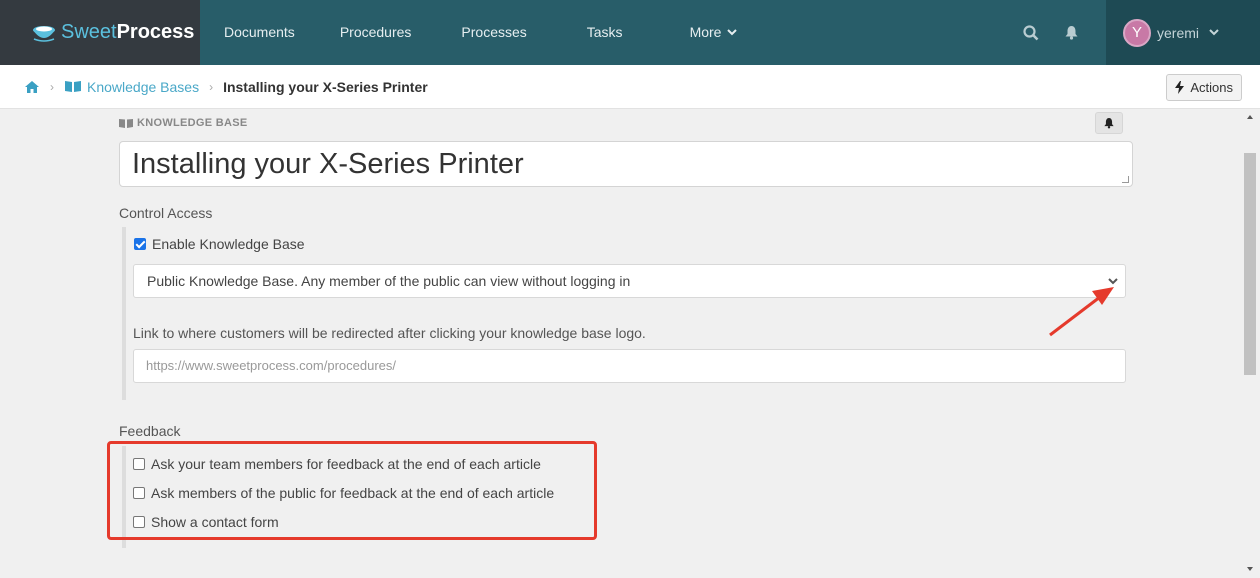  What do you see at coordinates (1250, 264) in the screenshot?
I see `scrollbar-thumb` at bounding box center [1250, 264].